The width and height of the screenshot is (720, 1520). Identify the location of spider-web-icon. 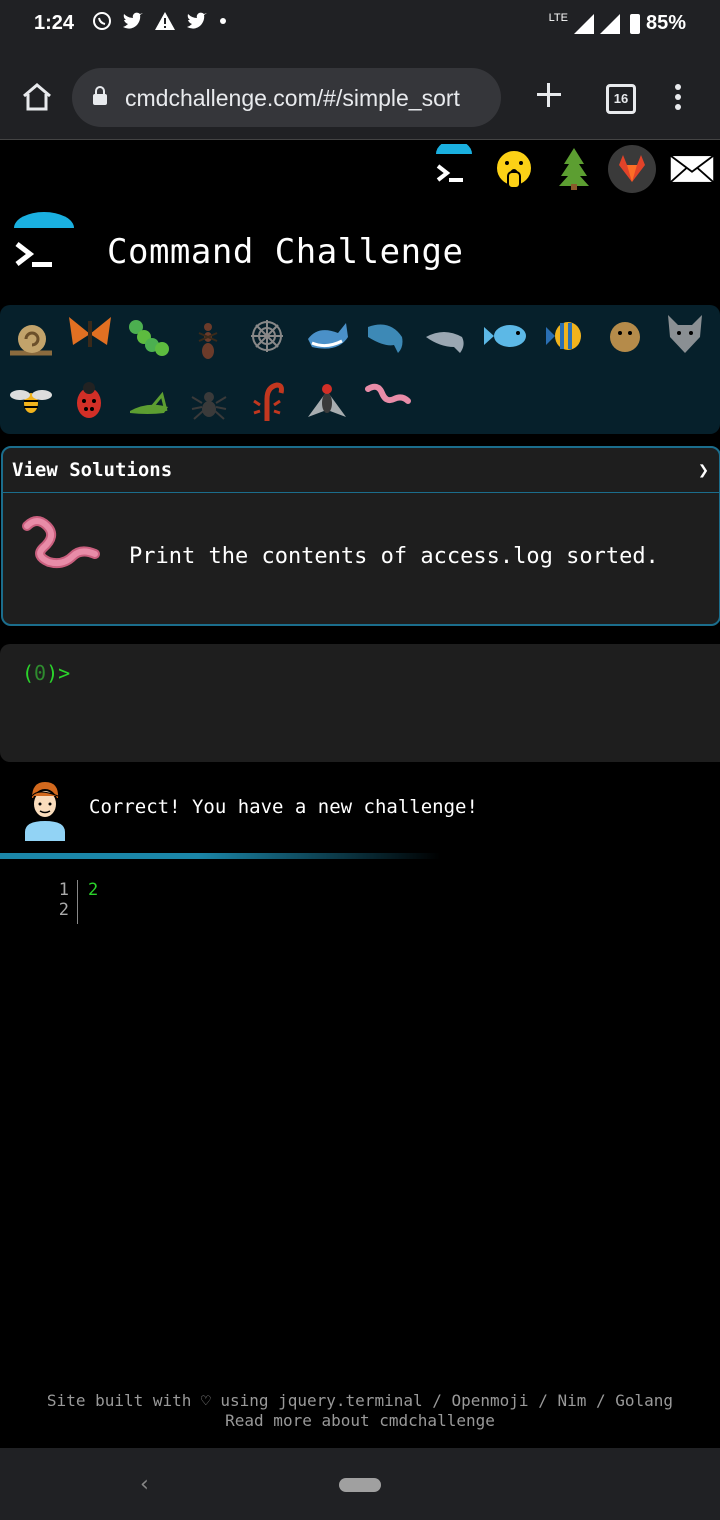
(267, 336).